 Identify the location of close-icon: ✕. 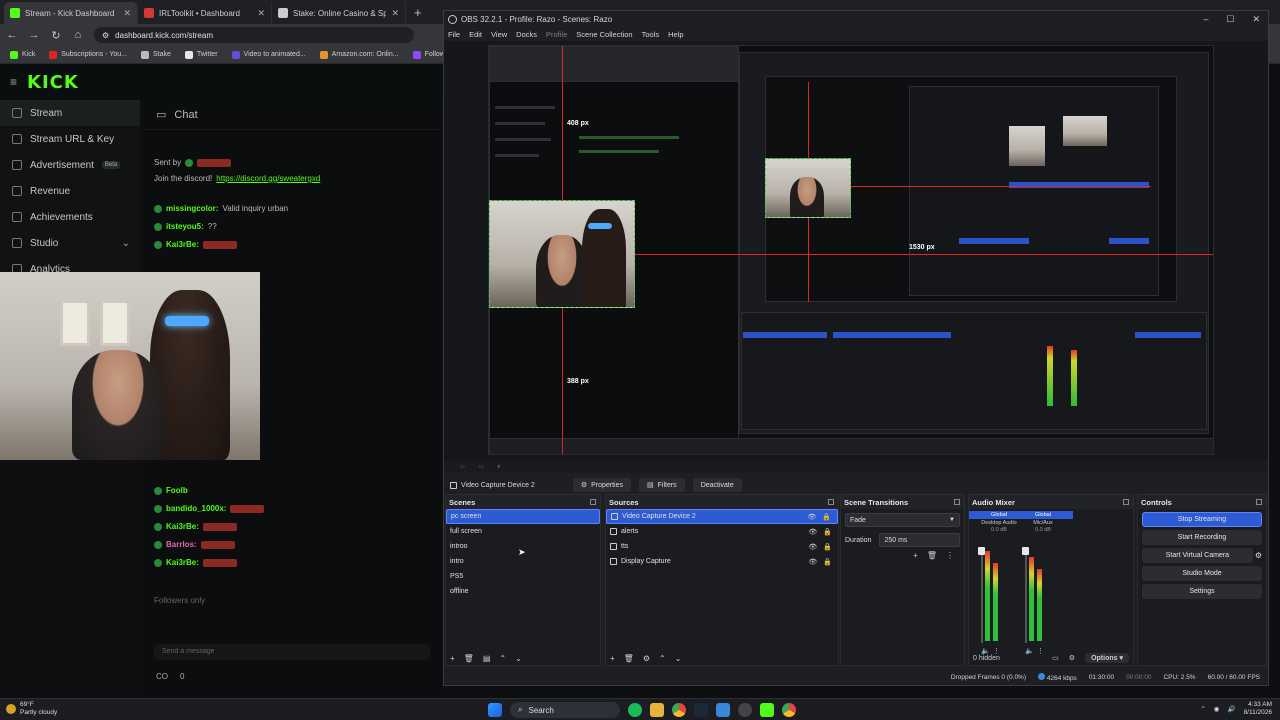
(1256, 19).